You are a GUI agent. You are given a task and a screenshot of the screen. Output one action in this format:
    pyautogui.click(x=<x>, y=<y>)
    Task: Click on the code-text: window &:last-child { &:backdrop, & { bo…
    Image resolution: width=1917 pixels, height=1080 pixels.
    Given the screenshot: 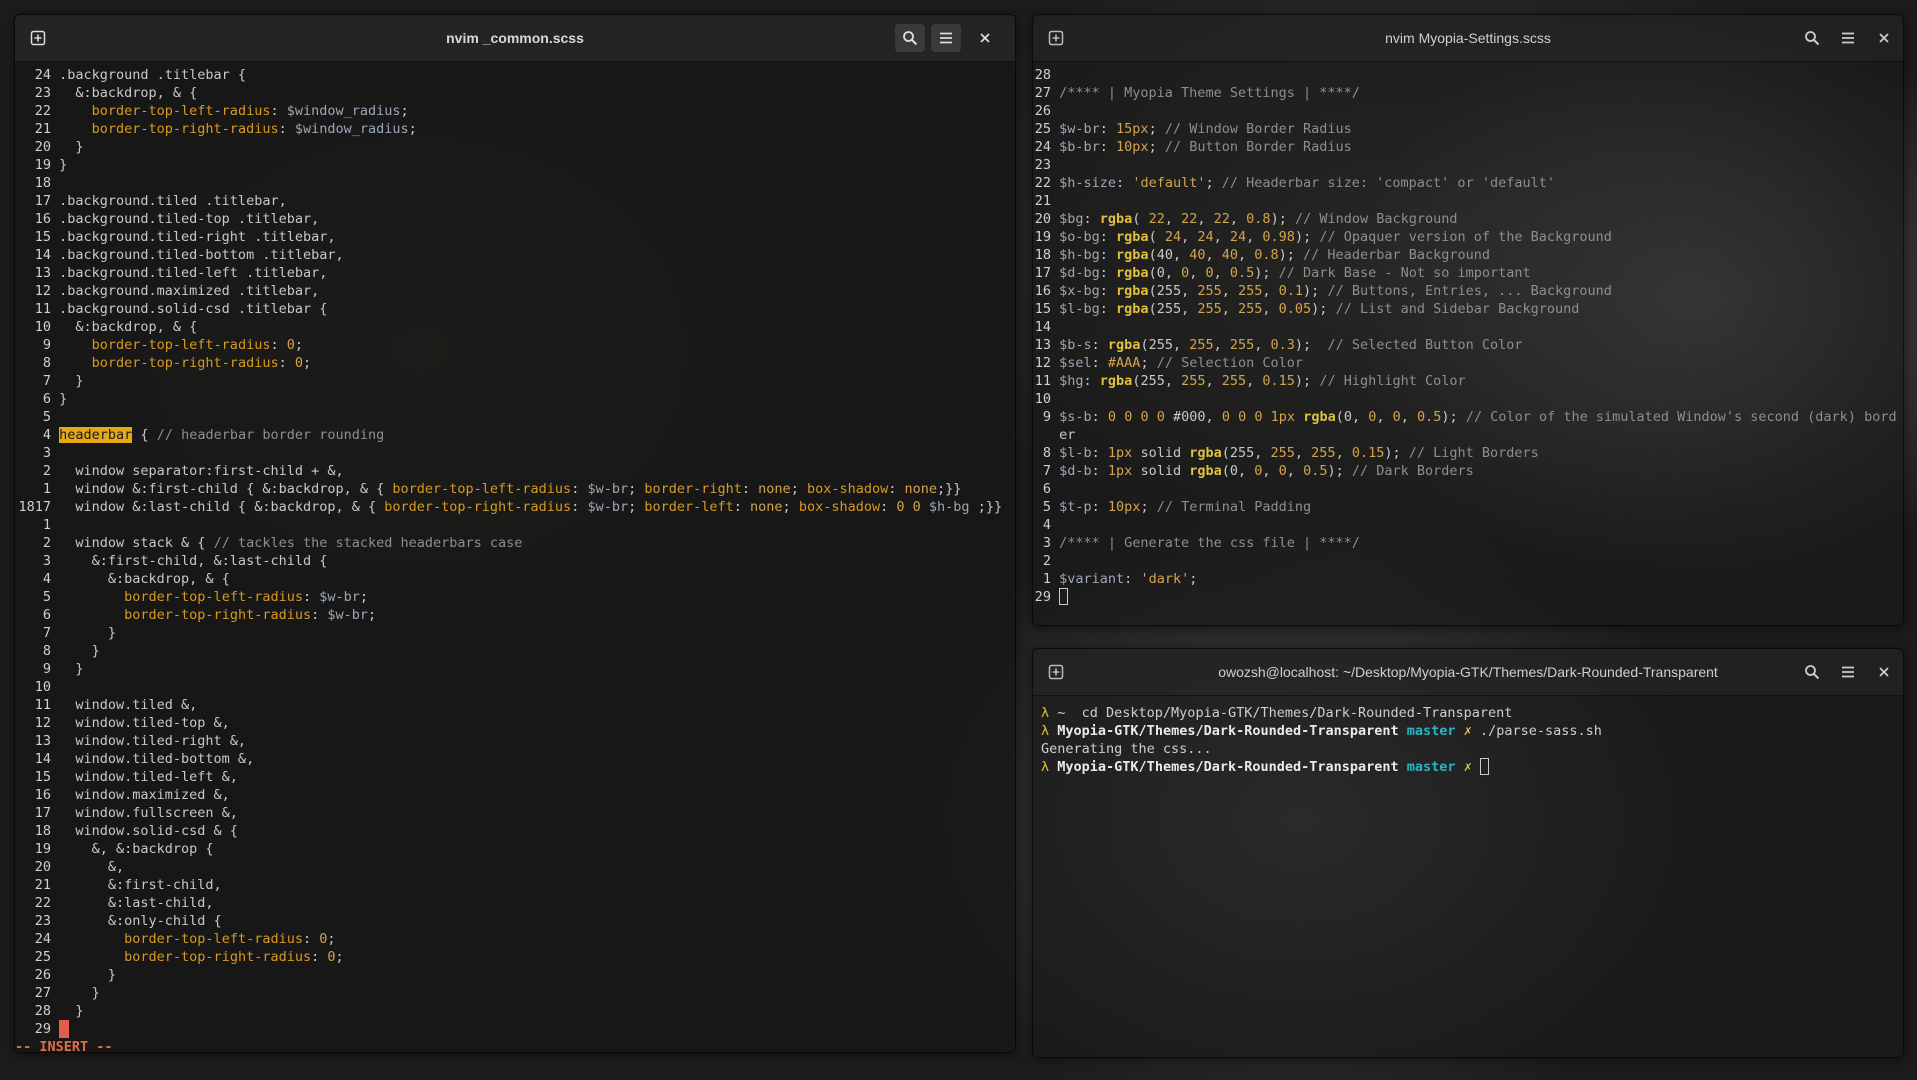 What is the action you would take?
    pyautogui.click(x=527, y=507)
    